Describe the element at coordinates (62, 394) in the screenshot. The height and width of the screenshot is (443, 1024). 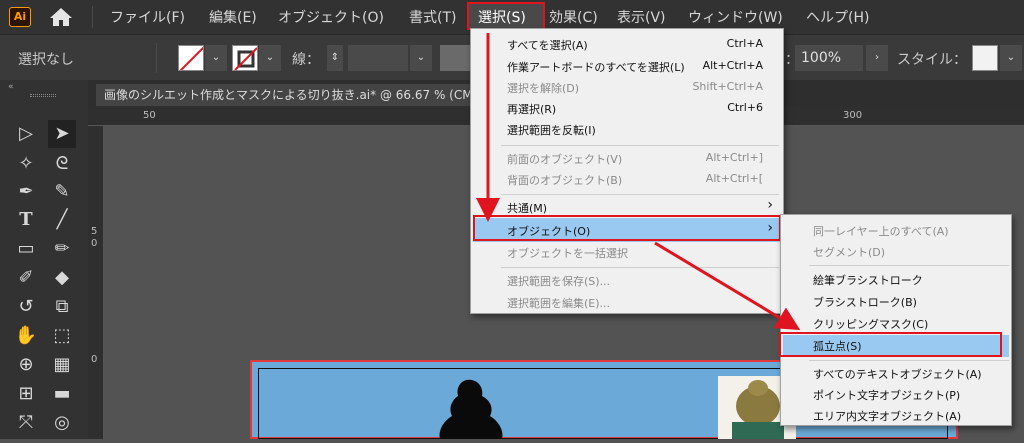
I see `gradient-icon: ▬` at that location.